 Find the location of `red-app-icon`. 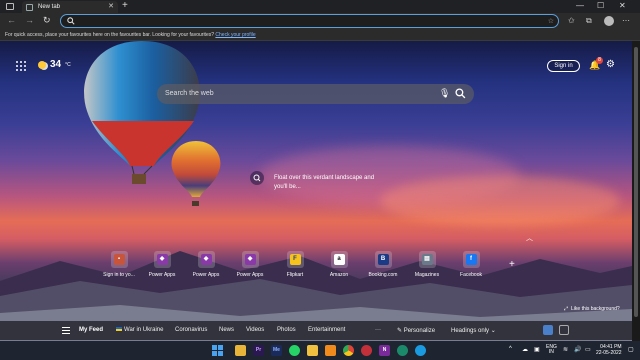

red-app-icon is located at coordinates (366, 350).